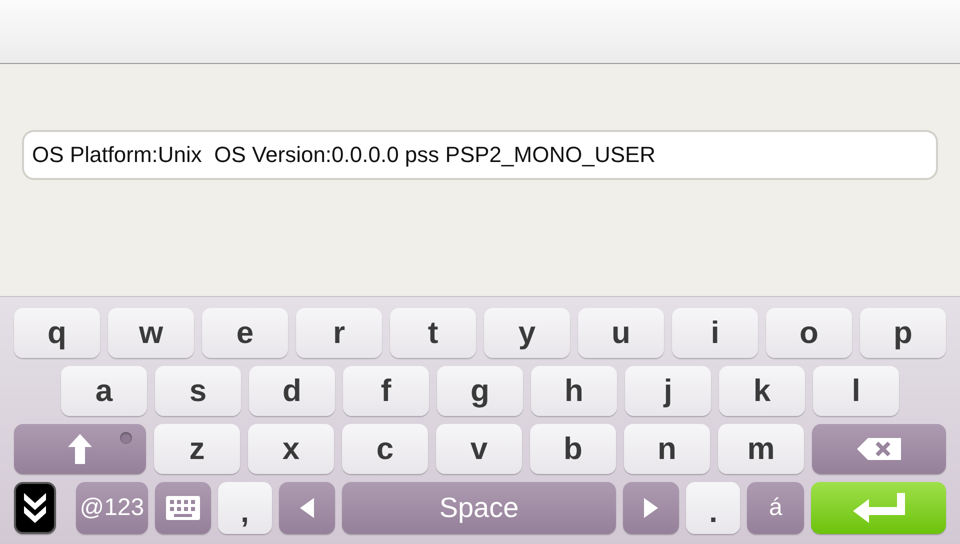  I want to click on backspace-icon, so click(879, 449).